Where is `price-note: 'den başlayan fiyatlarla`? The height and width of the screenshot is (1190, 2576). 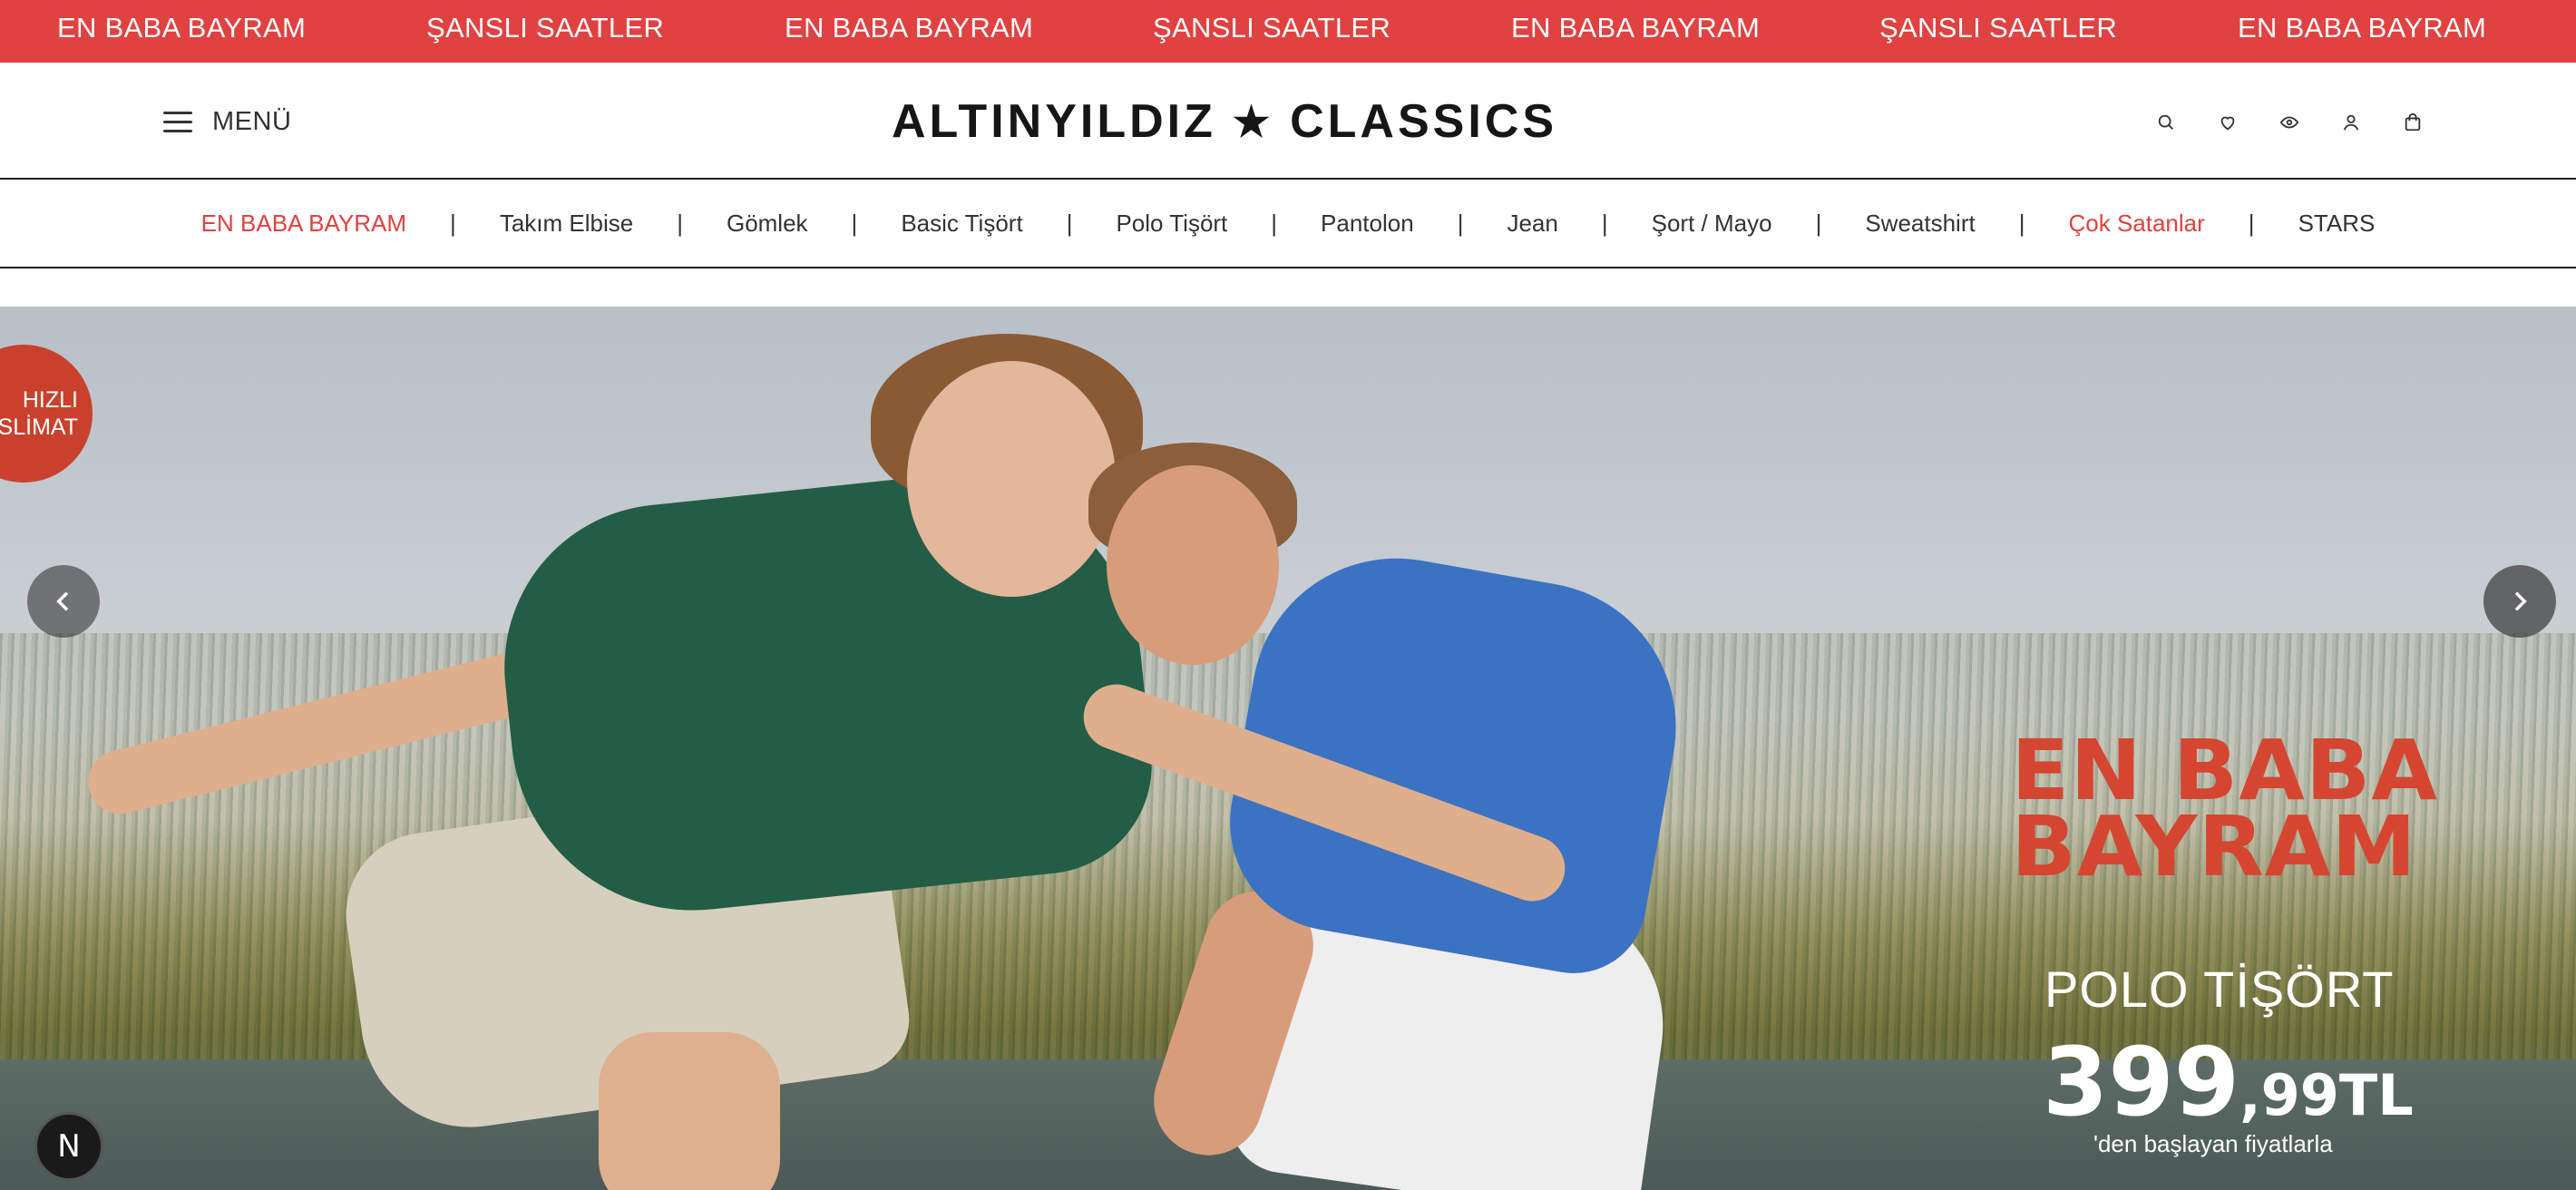
price-note: 'den başlayan fiyatlarla is located at coordinates (2213, 1143).